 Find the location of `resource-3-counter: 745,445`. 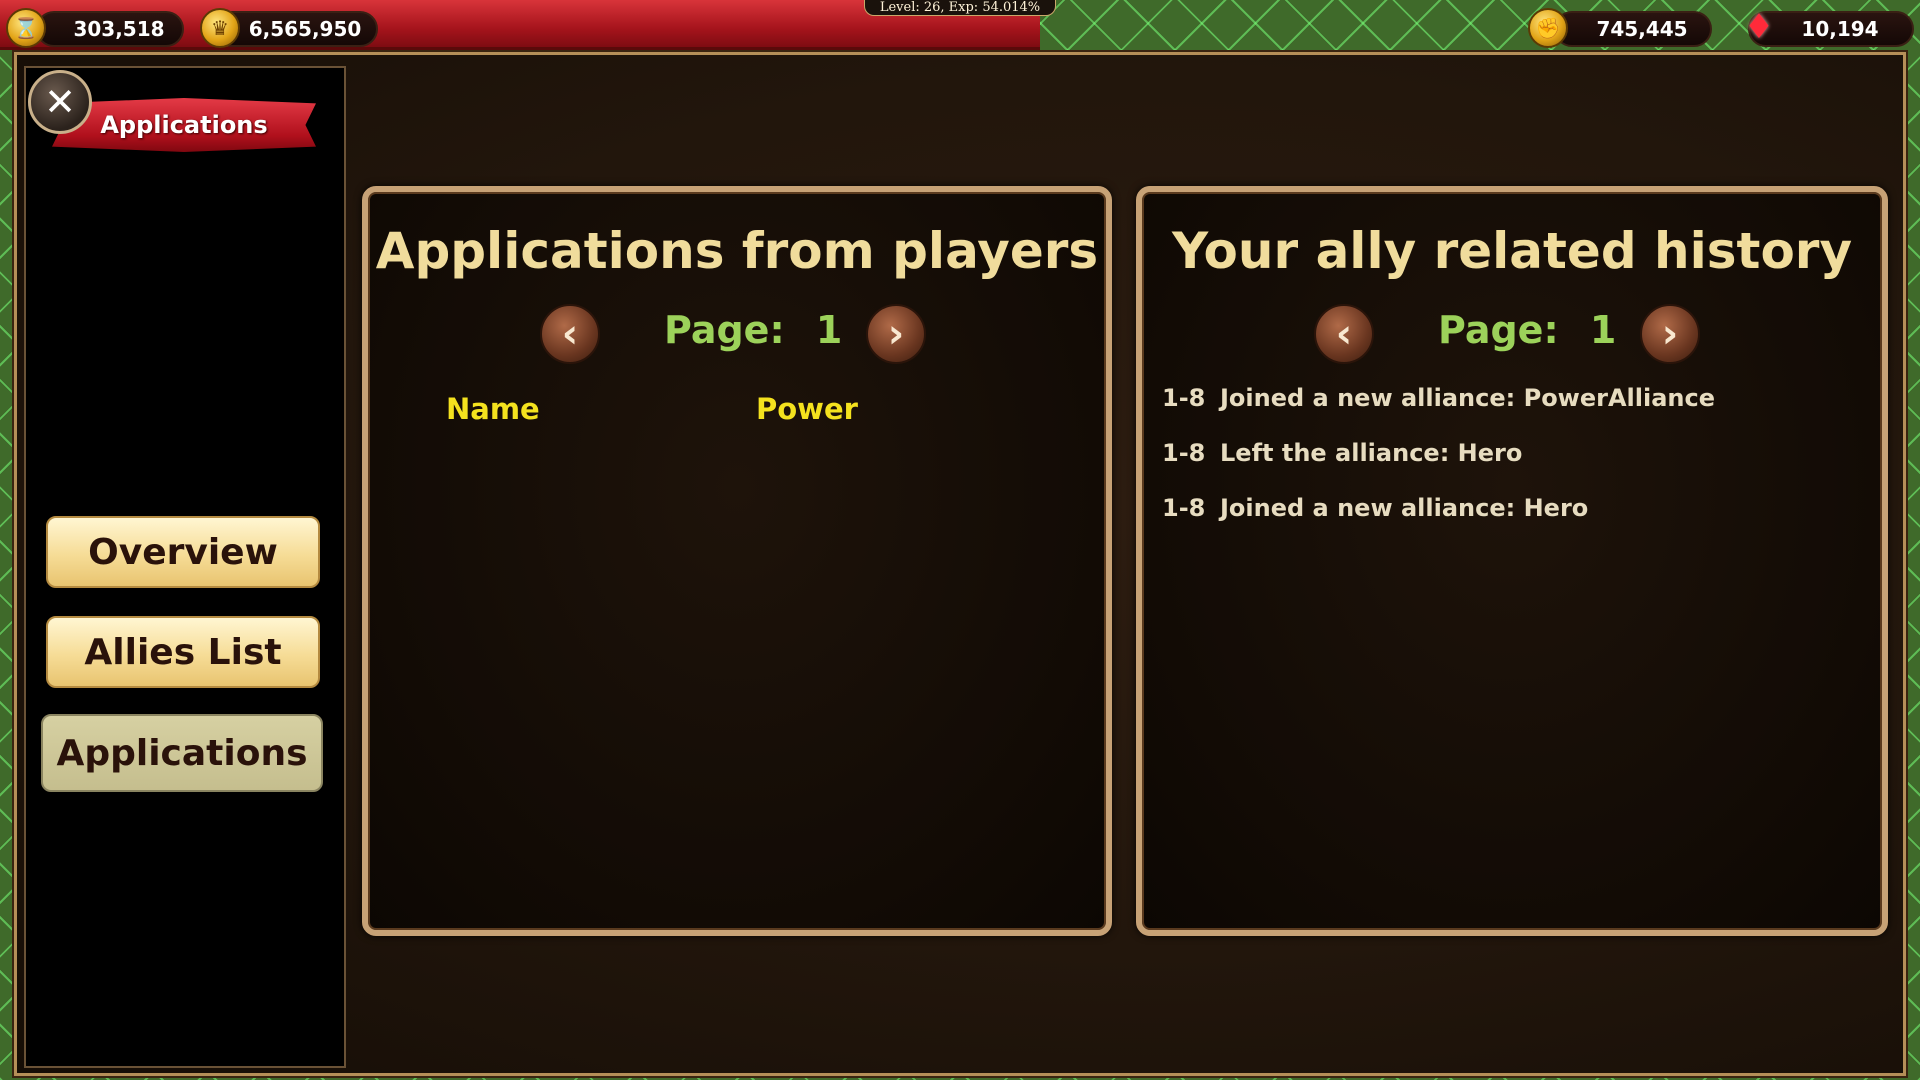

resource-3-counter: 745,445 is located at coordinates (1633, 29).